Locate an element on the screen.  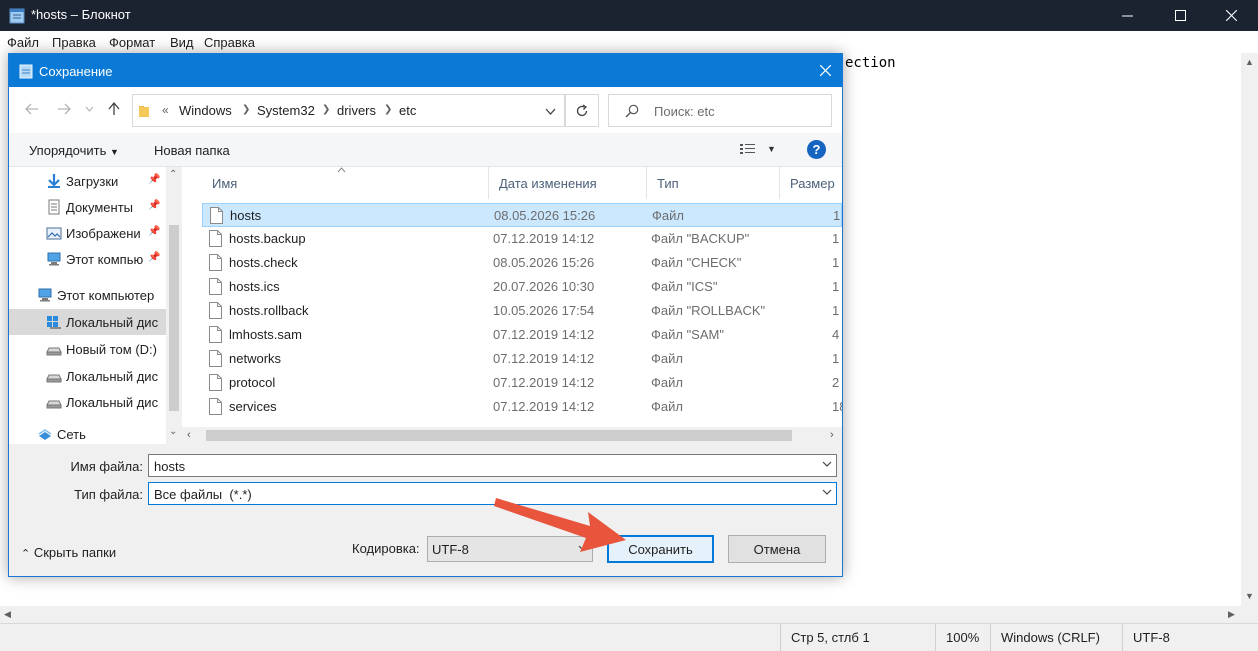
file-row: services 07.12.2019 14:12 Файл 18 is located at coordinates (522, 407).